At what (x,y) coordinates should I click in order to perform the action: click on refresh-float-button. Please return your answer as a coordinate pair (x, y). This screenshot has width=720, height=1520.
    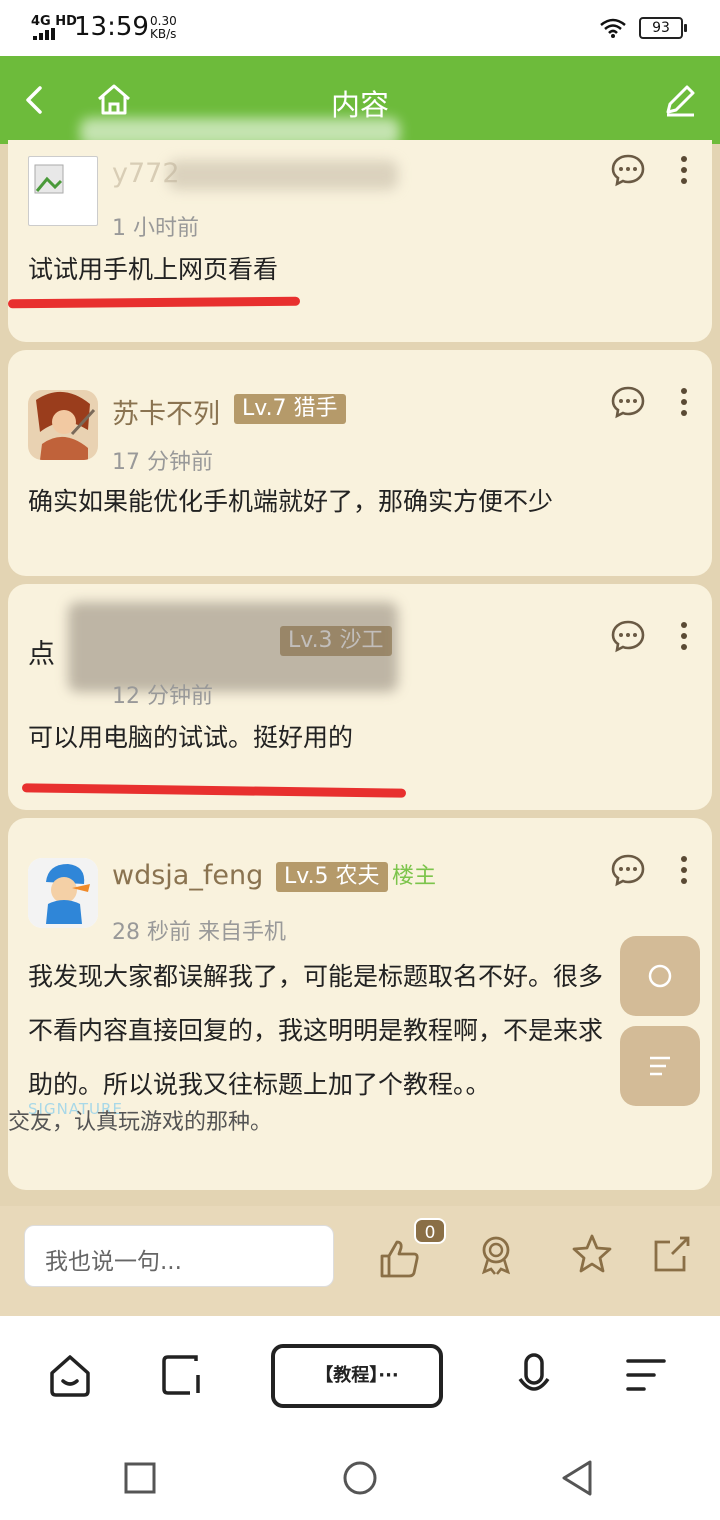
    Looking at the image, I should click on (660, 976).